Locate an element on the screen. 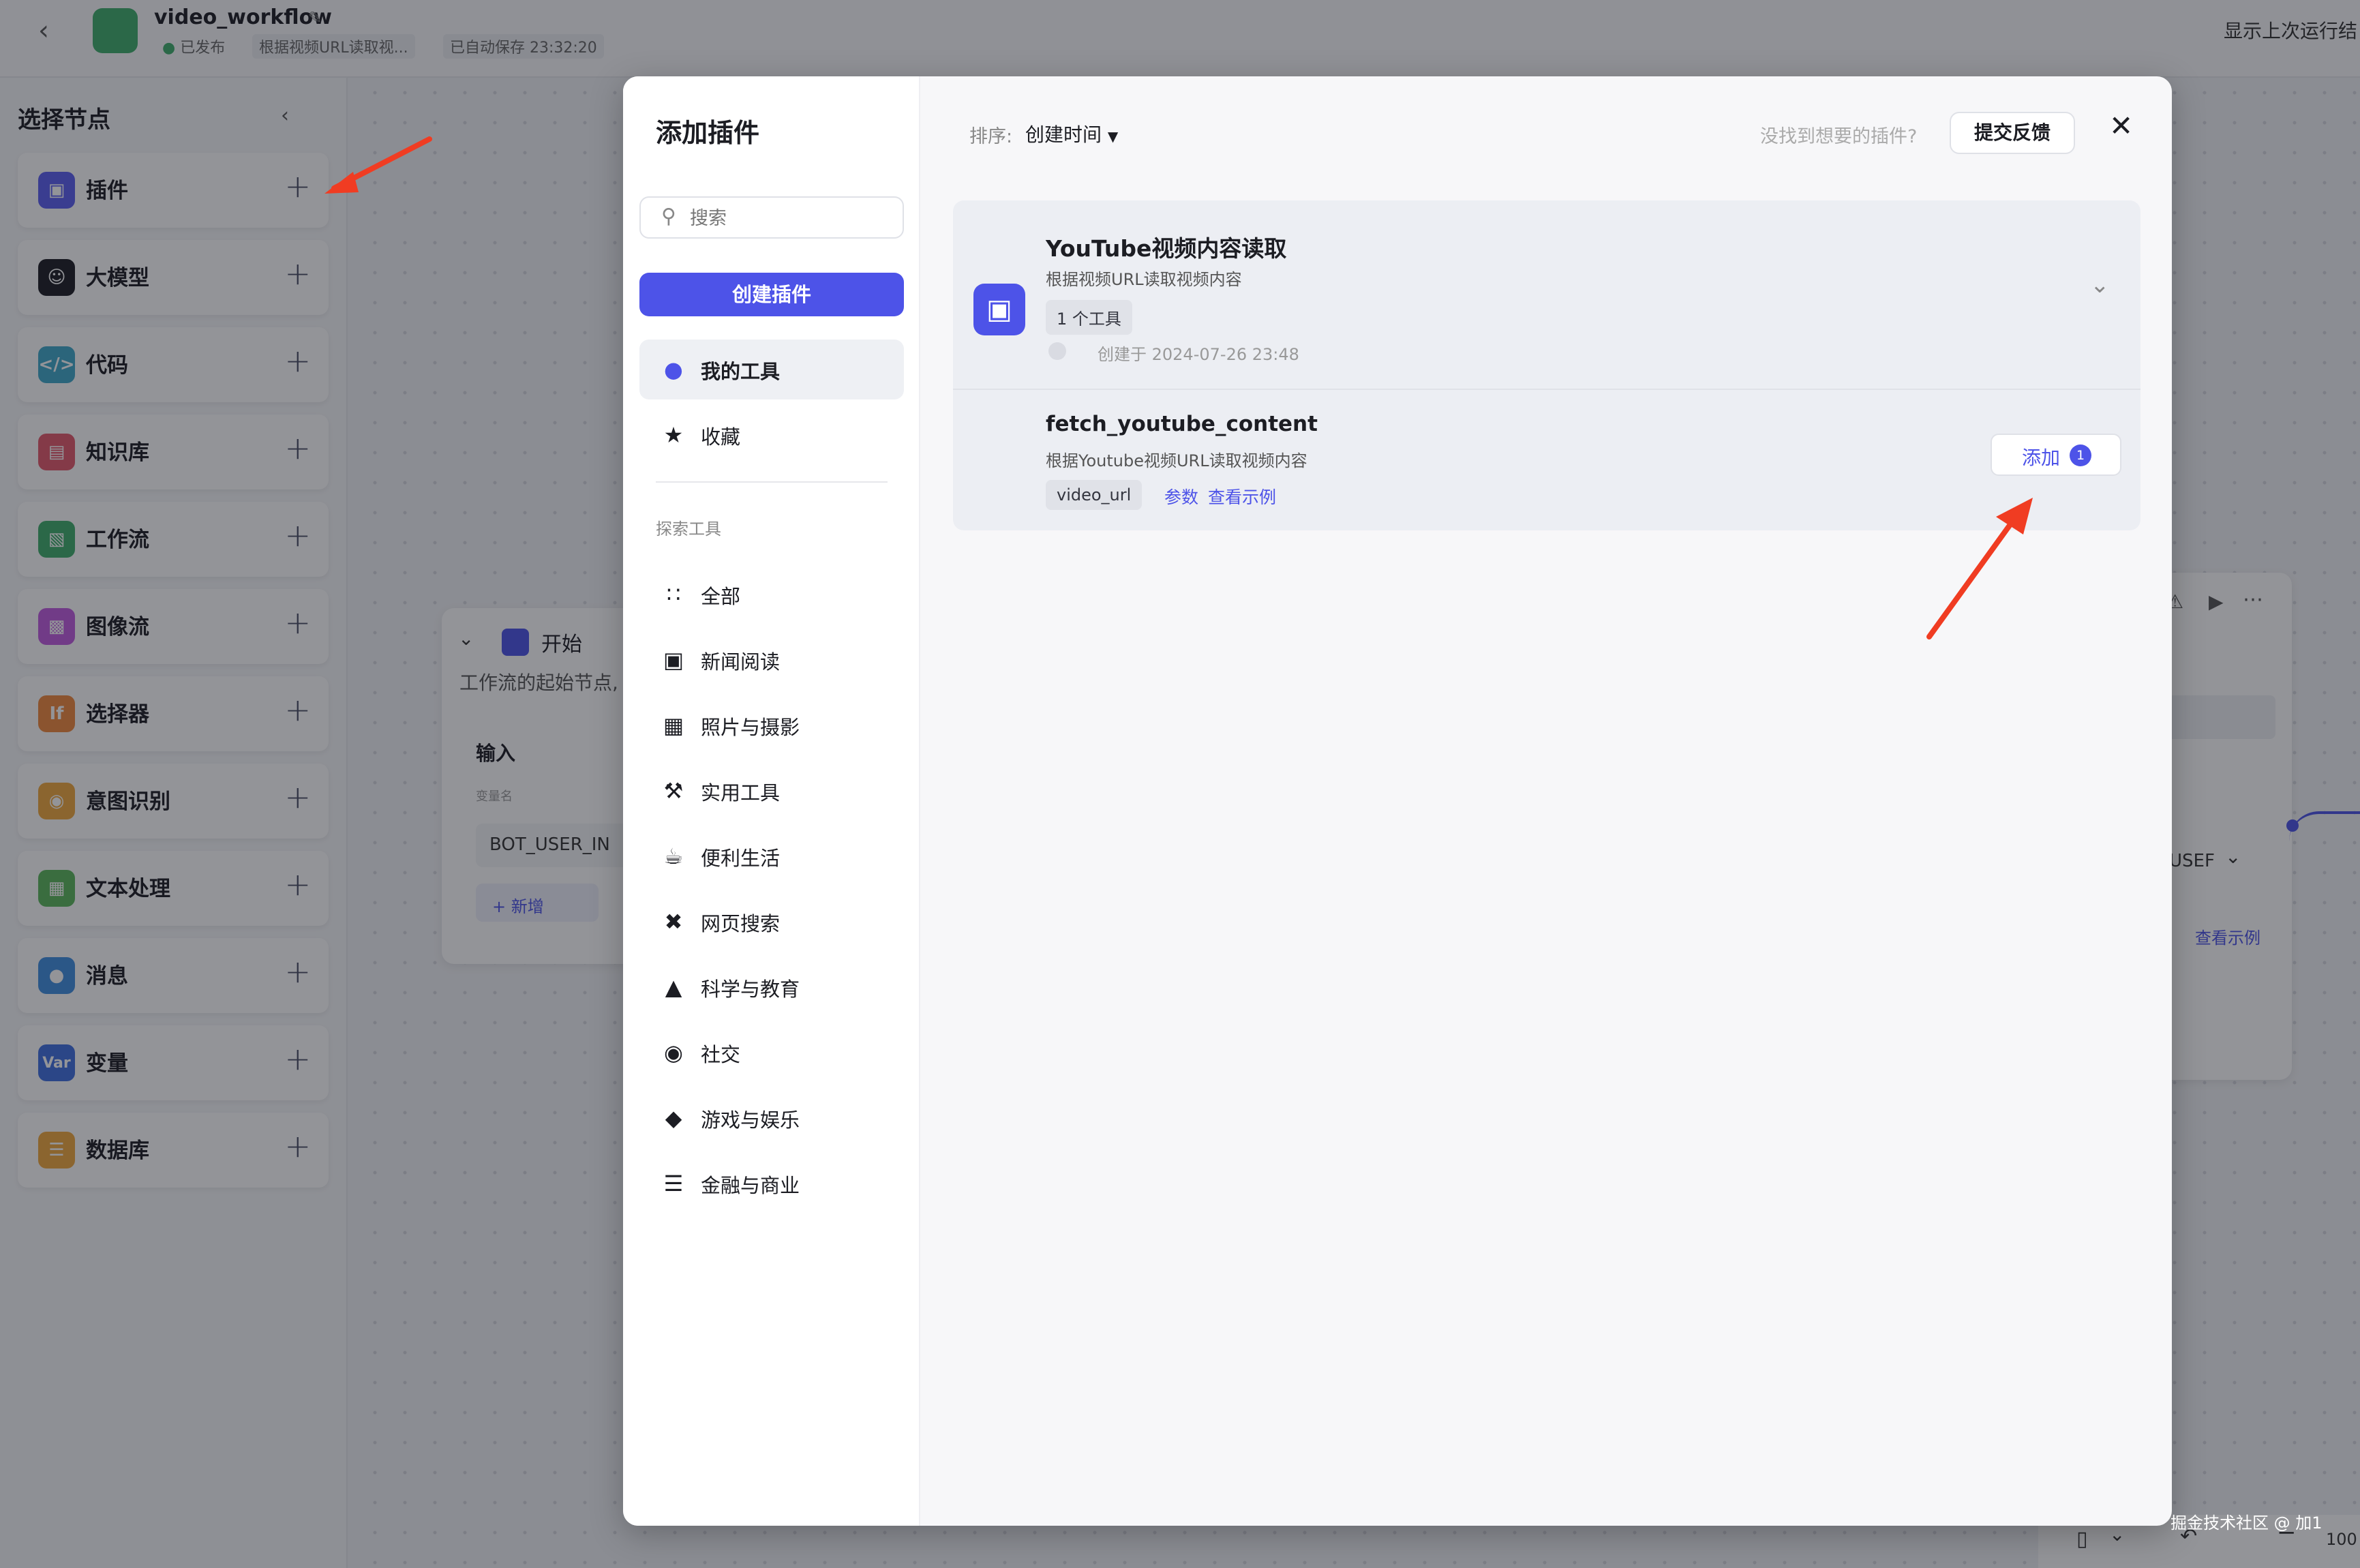  search-box: ⚲ is located at coordinates (771, 217).